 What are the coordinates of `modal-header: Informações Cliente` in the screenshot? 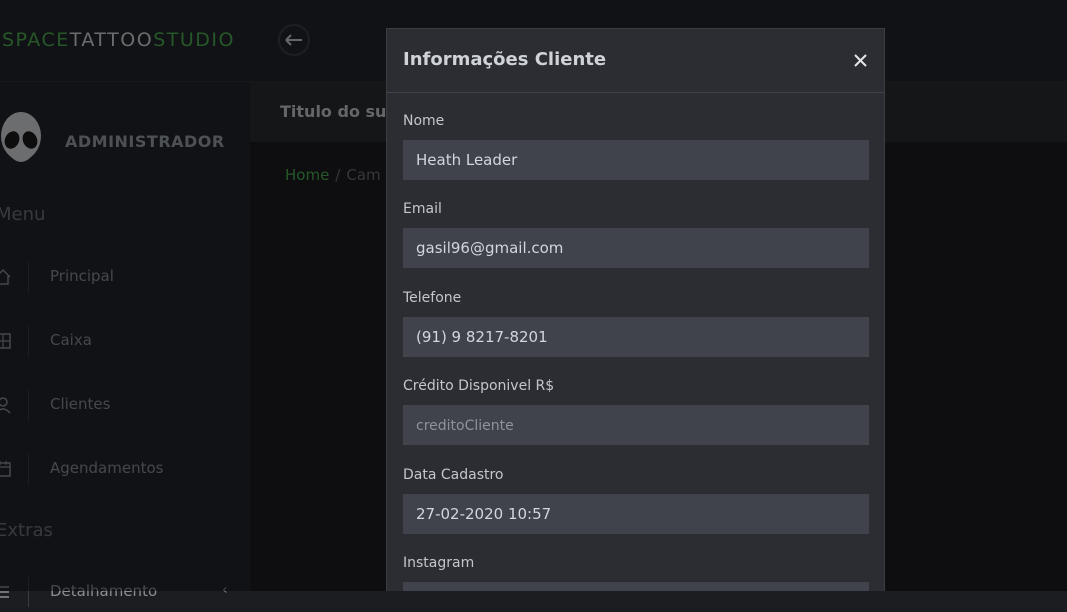 It's located at (635, 61).